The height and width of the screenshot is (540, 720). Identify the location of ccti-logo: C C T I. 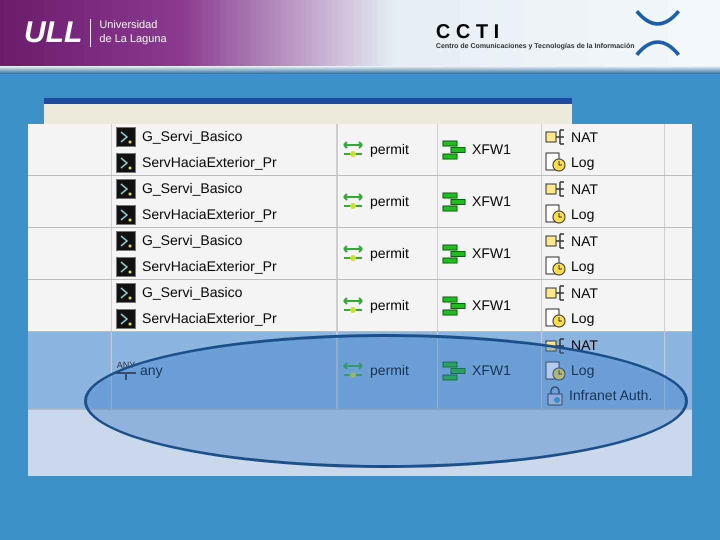
(468, 32).